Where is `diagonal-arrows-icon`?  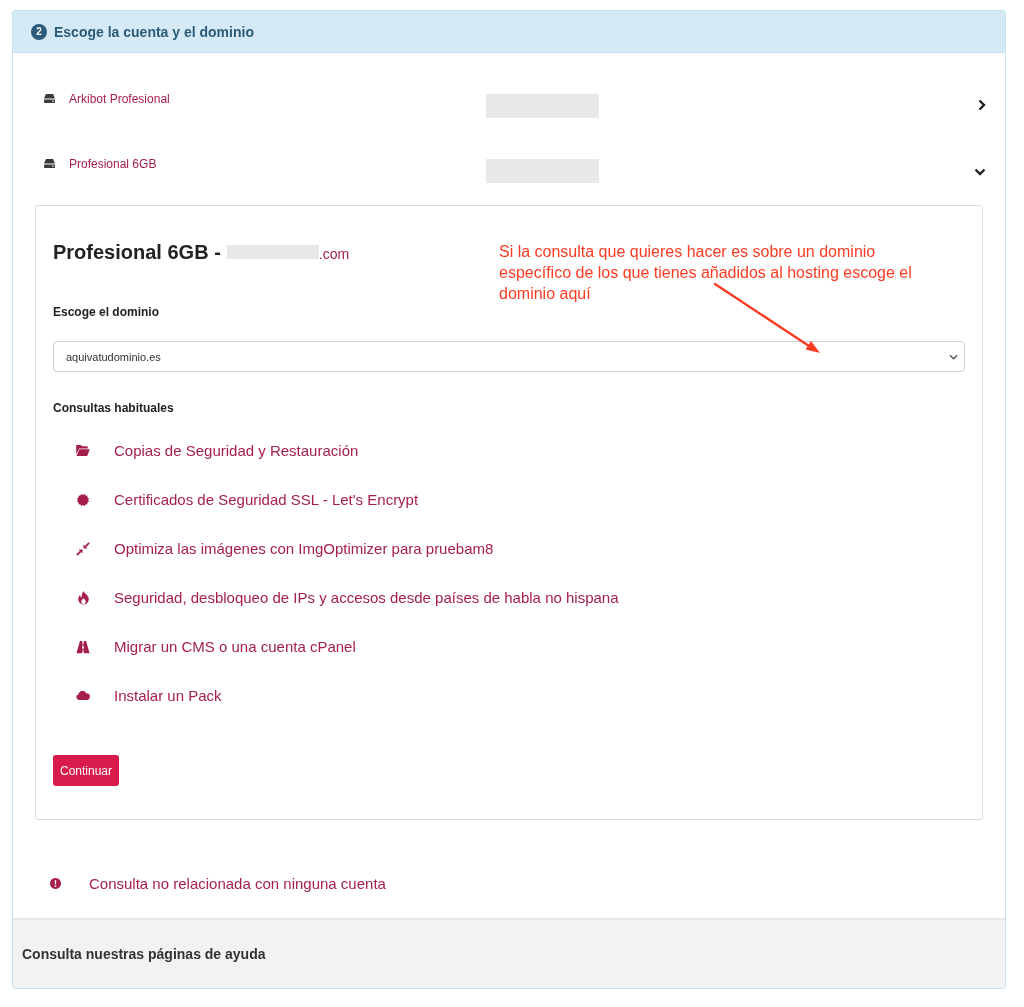 diagonal-arrows-icon is located at coordinates (83, 548).